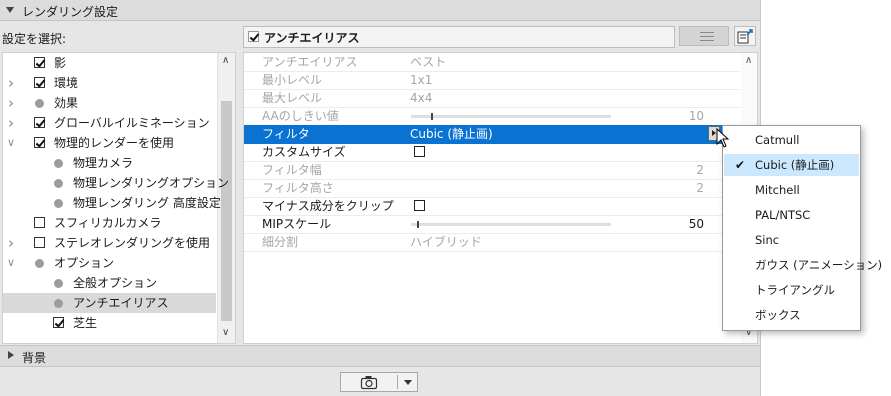  What do you see at coordinates (253, 36) in the screenshot?
I see `property-enable-checkbox` at bounding box center [253, 36].